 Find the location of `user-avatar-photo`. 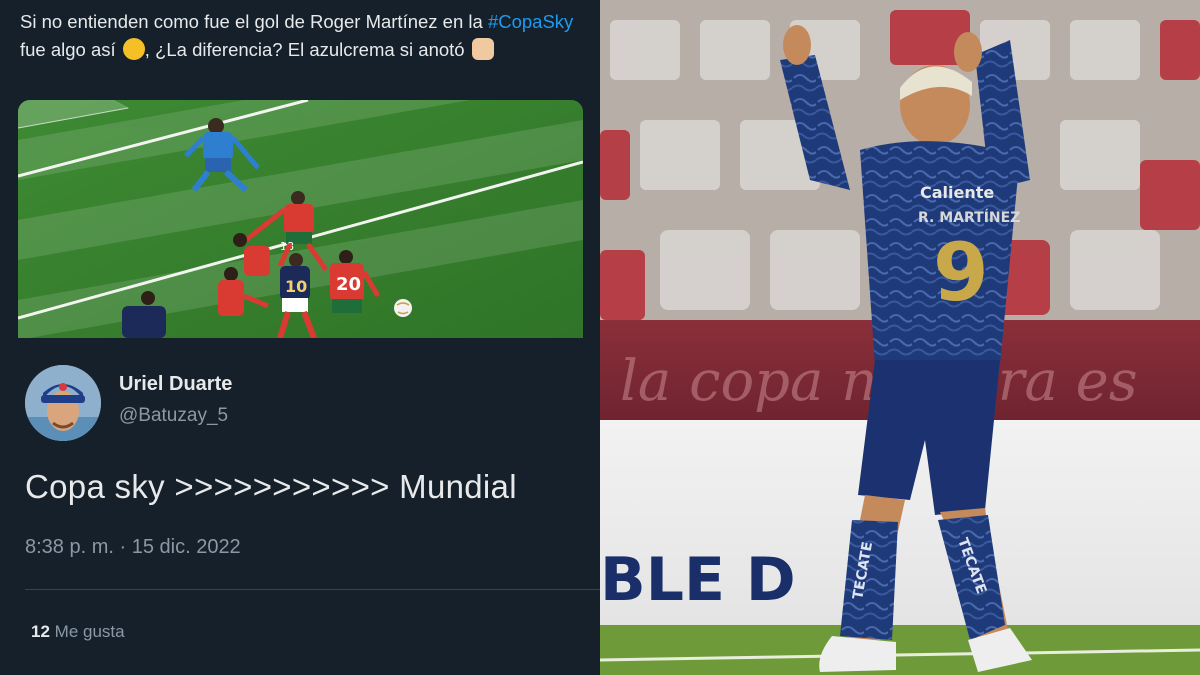

user-avatar-photo is located at coordinates (63, 403).